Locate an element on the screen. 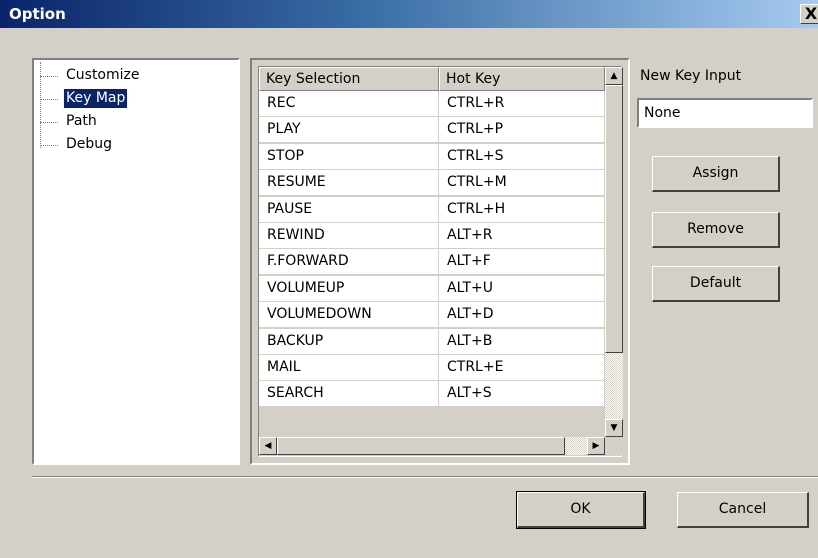 This screenshot has width=818, height=558. vertical-scrollbar: ▲ ▼ is located at coordinates (614, 252).